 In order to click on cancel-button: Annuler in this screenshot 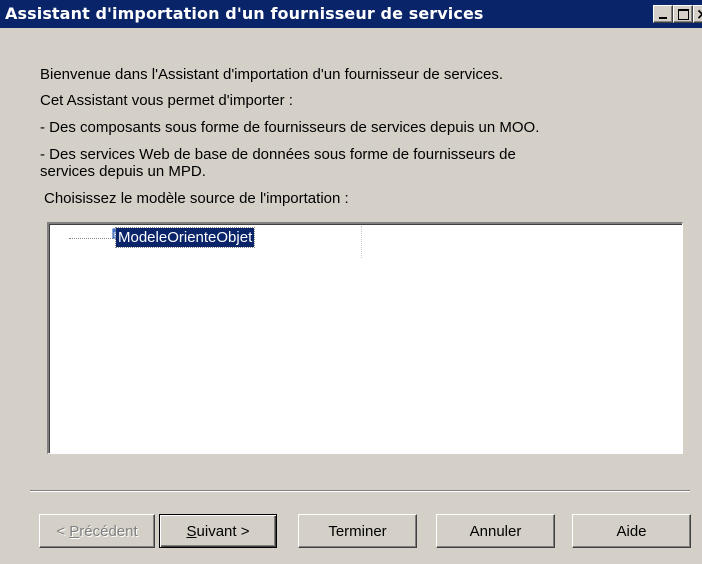, I will do `click(495, 531)`.